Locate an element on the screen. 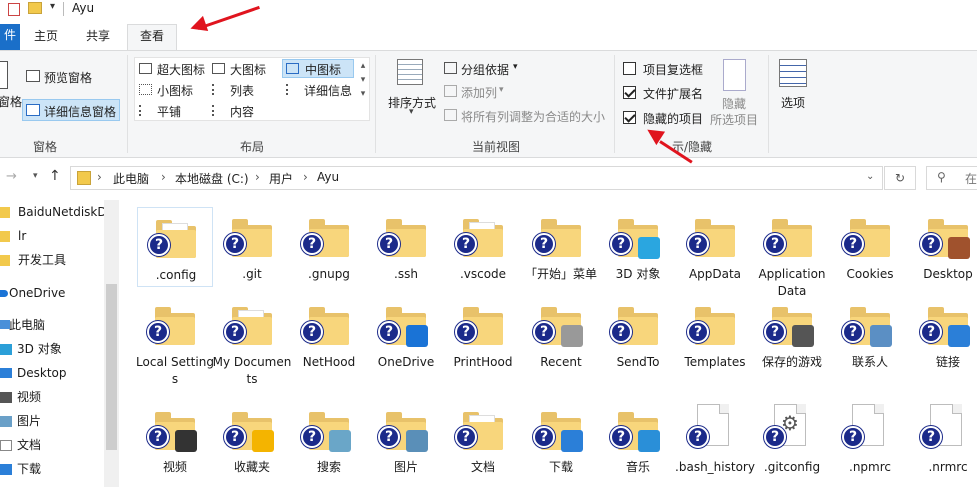  file-item: ? OneDrive is located at coordinates (406, 335).